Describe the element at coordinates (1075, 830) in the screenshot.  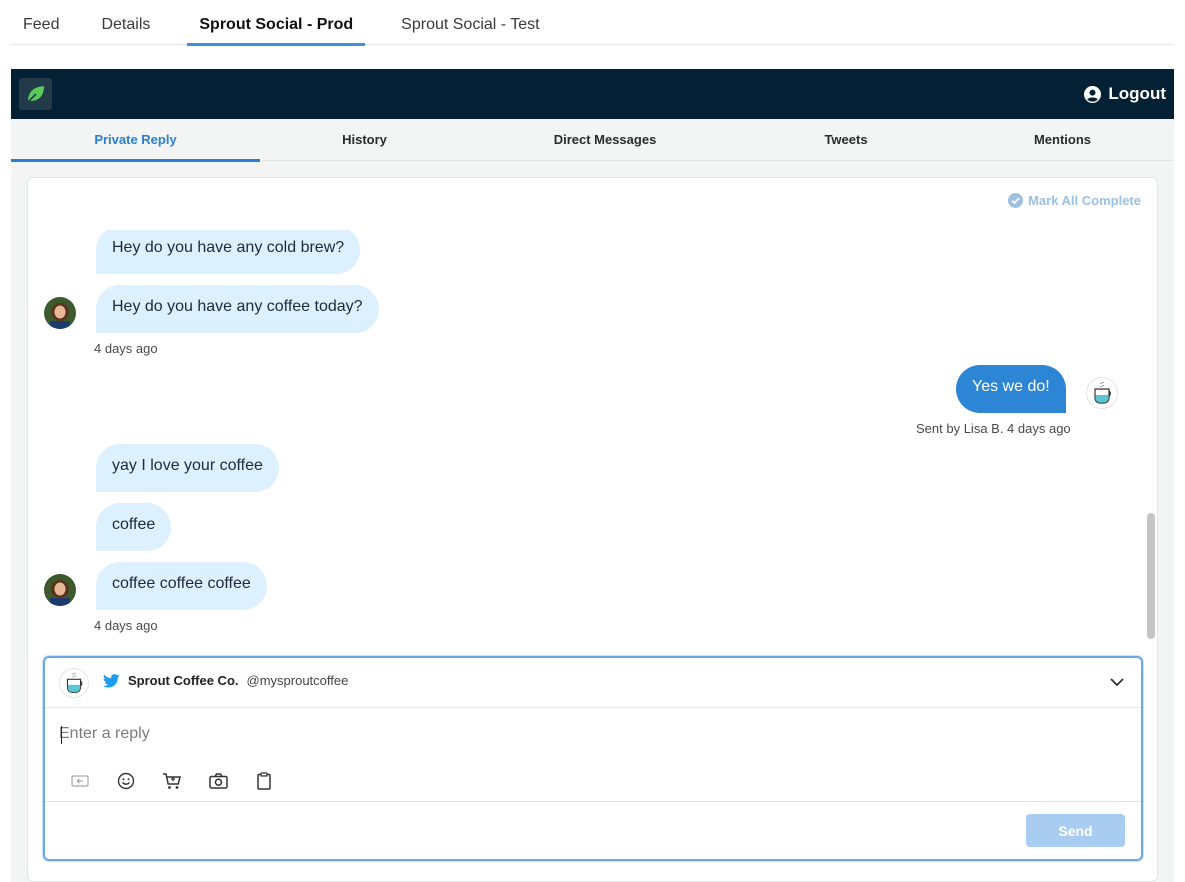
I see `send-button: Send` at that location.